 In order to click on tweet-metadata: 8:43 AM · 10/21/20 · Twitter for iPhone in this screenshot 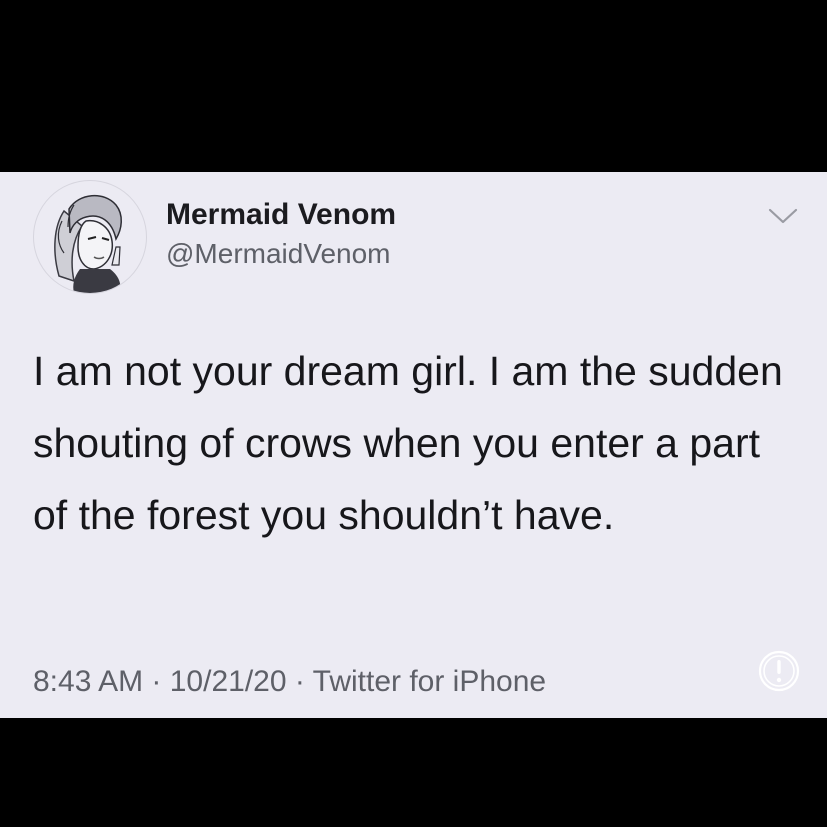, I will do `click(289, 682)`.